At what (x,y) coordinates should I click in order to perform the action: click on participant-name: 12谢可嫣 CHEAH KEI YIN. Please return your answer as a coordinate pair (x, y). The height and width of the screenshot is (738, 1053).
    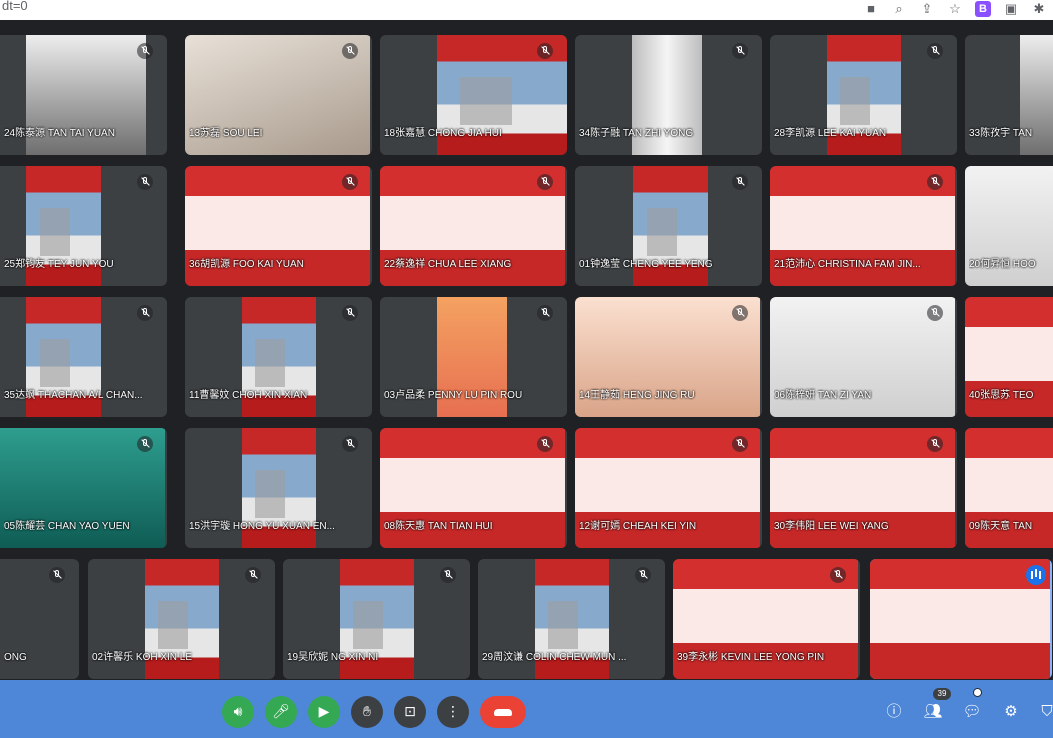
    Looking at the image, I should click on (638, 526).